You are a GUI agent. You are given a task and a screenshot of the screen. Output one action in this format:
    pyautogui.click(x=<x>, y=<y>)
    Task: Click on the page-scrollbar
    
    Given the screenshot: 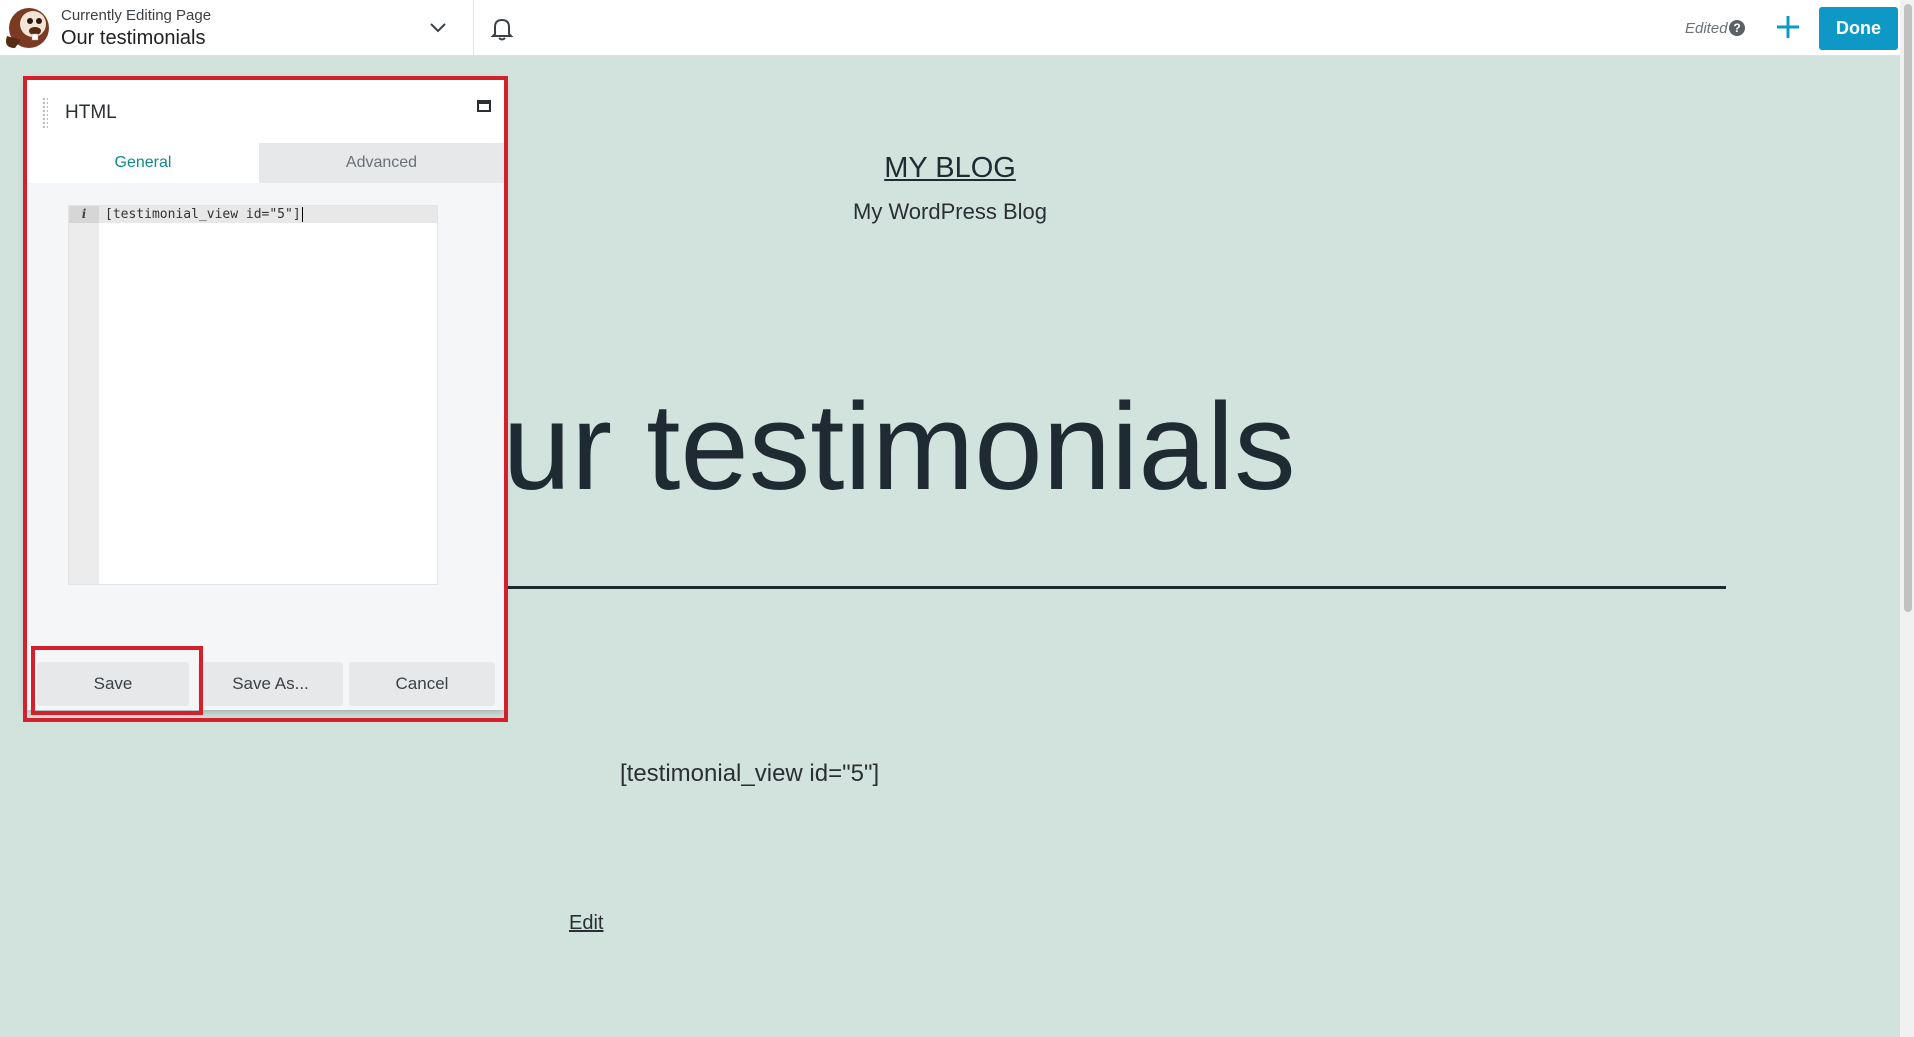 What is the action you would take?
    pyautogui.click(x=1907, y=518)
    